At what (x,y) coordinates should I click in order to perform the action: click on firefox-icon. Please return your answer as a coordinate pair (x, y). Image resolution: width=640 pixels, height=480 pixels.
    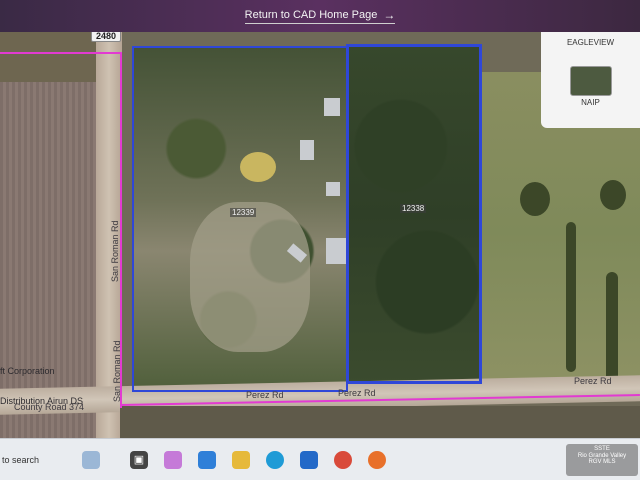
    Looking at the image, I should click on (377, 459).